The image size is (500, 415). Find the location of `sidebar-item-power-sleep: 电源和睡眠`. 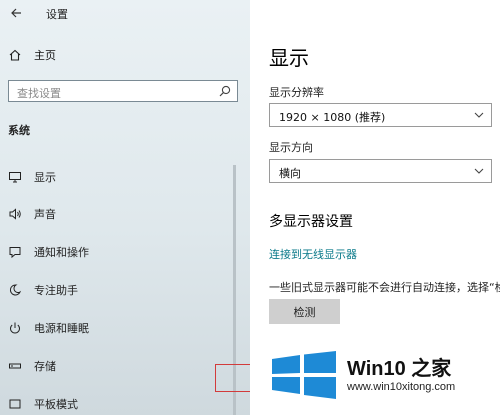

sidebar-item-power-sleep: 电源和睡眠 is located at coordinates (48, 328).